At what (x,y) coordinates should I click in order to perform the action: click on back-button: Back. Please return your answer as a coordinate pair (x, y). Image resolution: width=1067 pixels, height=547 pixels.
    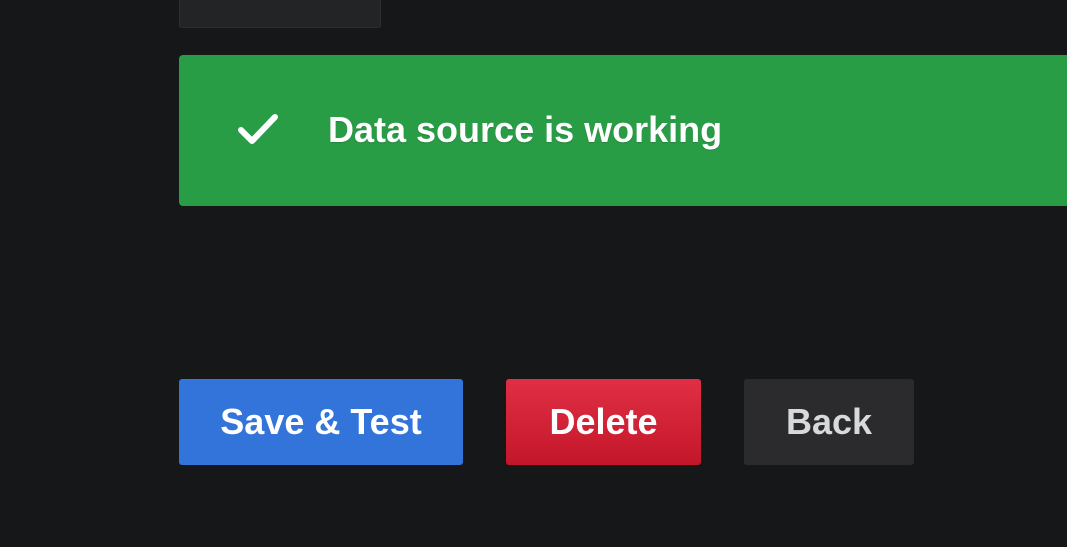
    Looking at the image, I should click on (829, 422).